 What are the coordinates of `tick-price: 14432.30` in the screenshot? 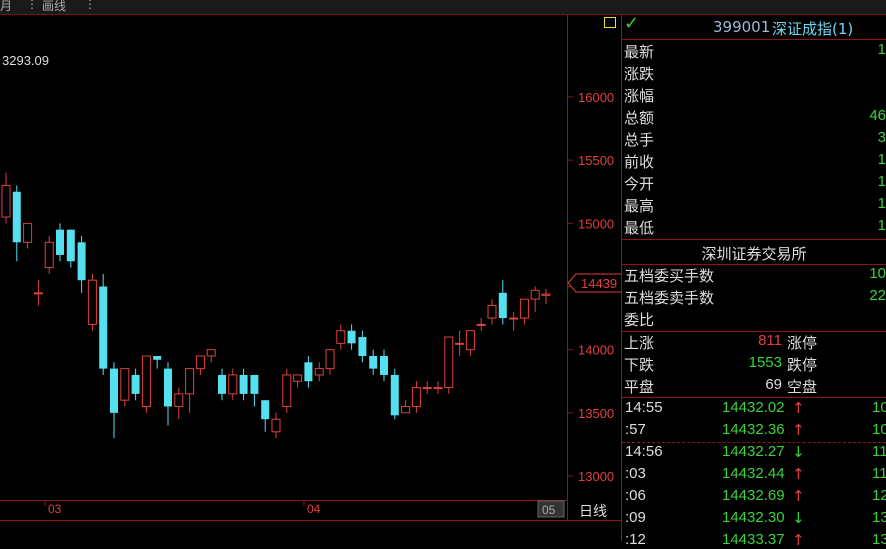 It's located at (753, 517).